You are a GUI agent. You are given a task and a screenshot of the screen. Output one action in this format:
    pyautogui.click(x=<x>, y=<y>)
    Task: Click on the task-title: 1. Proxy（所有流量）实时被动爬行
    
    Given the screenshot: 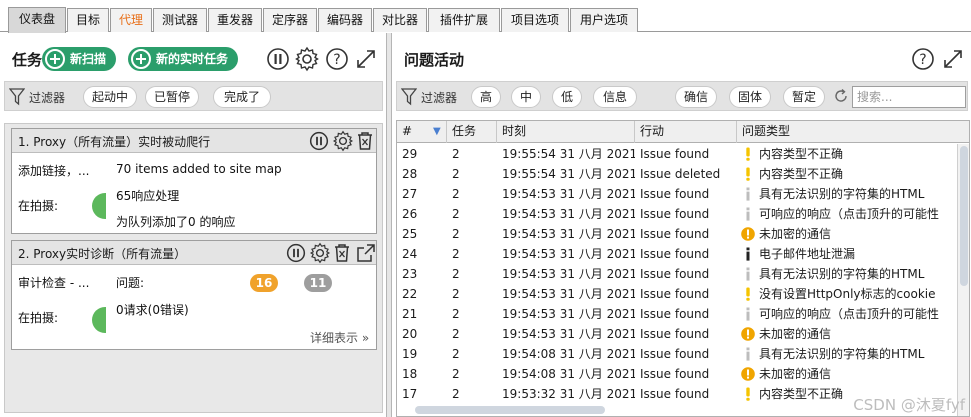 What is the action you would take?
    pyautogui.click(x=114, y=142)
    